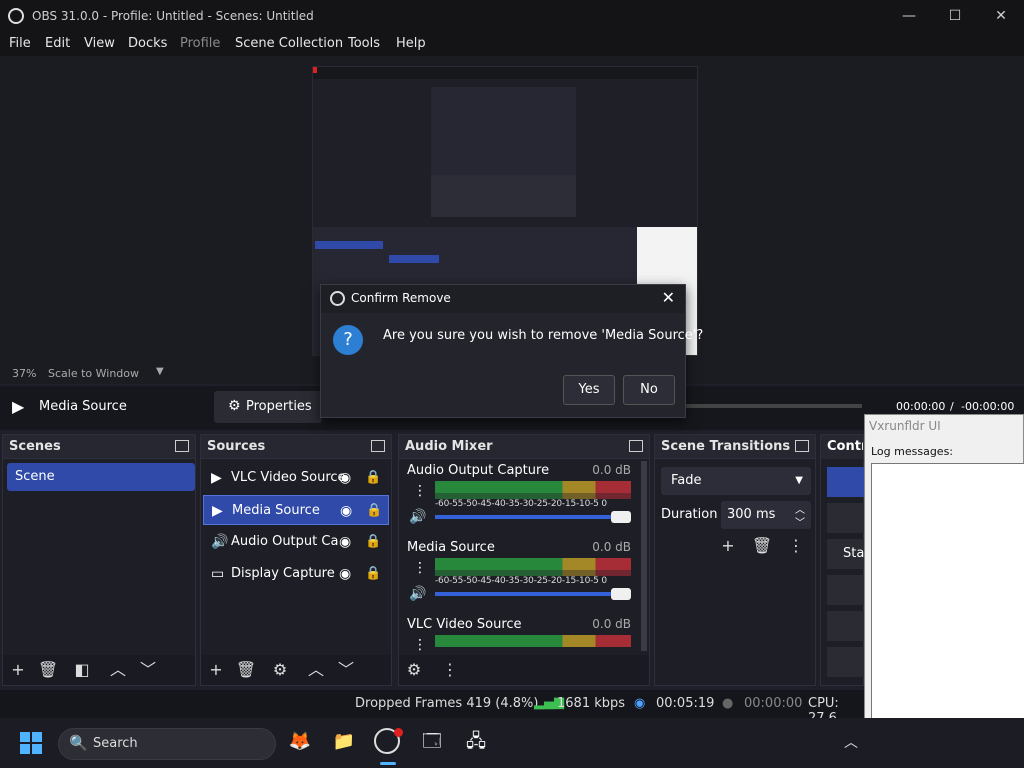 This screenshot has width=1024, height=768. Describe the element at coordinates (411, 43) in the screenshot. I see `menu-help: Help` at that location.